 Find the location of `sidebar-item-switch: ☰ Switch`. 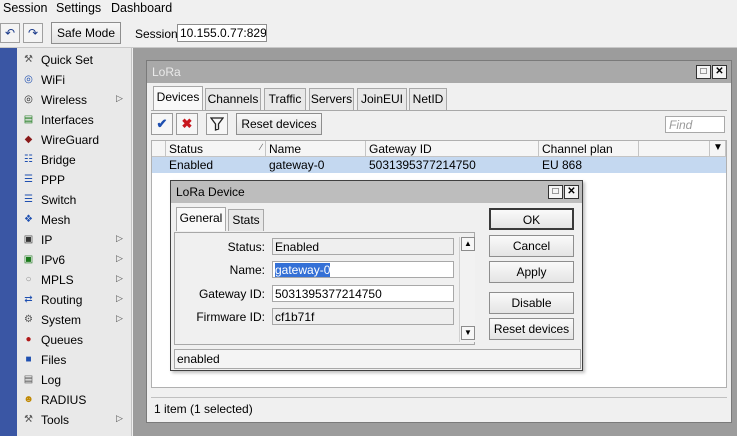

sidebar-item-switch: ☰ Switch is located at coordinates (74, 200).